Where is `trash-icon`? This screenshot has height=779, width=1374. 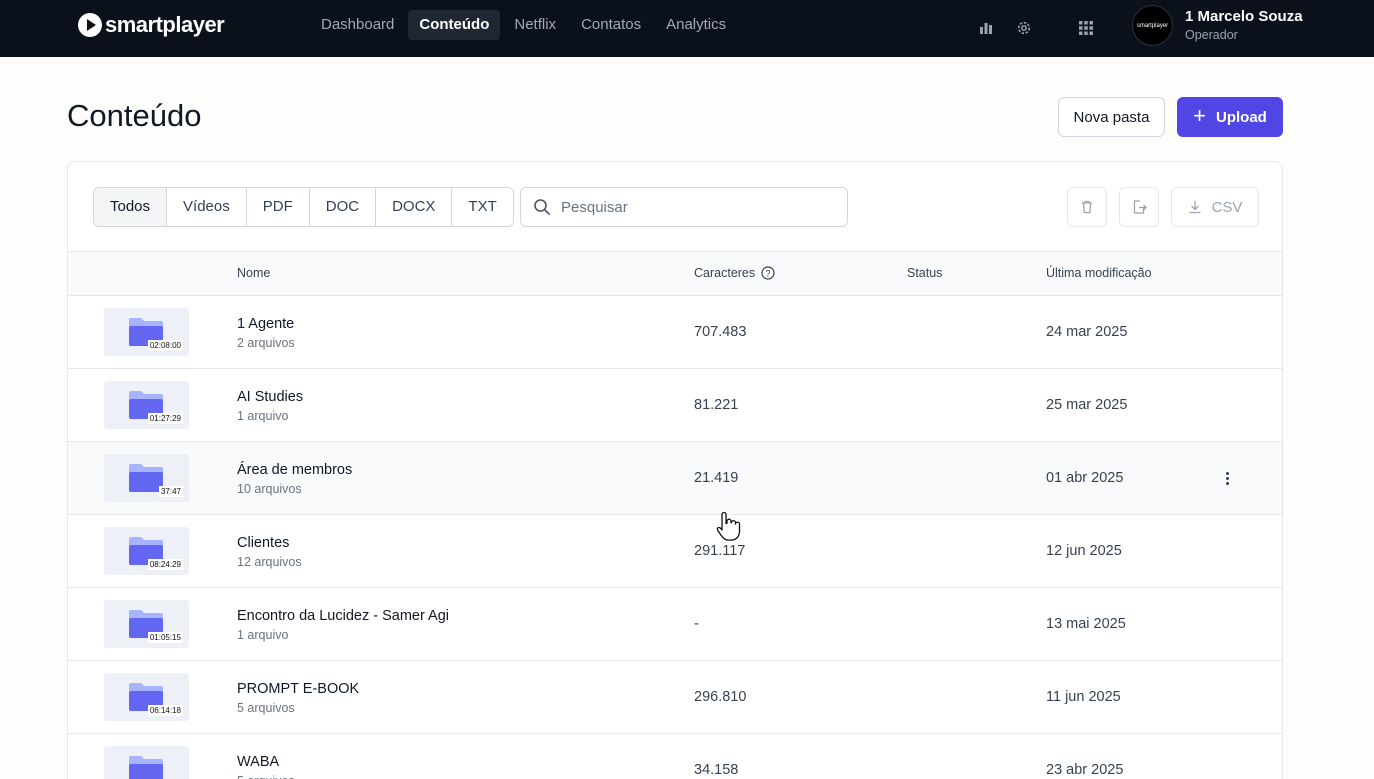 trash-icon is located at coordinates (1087, 207).